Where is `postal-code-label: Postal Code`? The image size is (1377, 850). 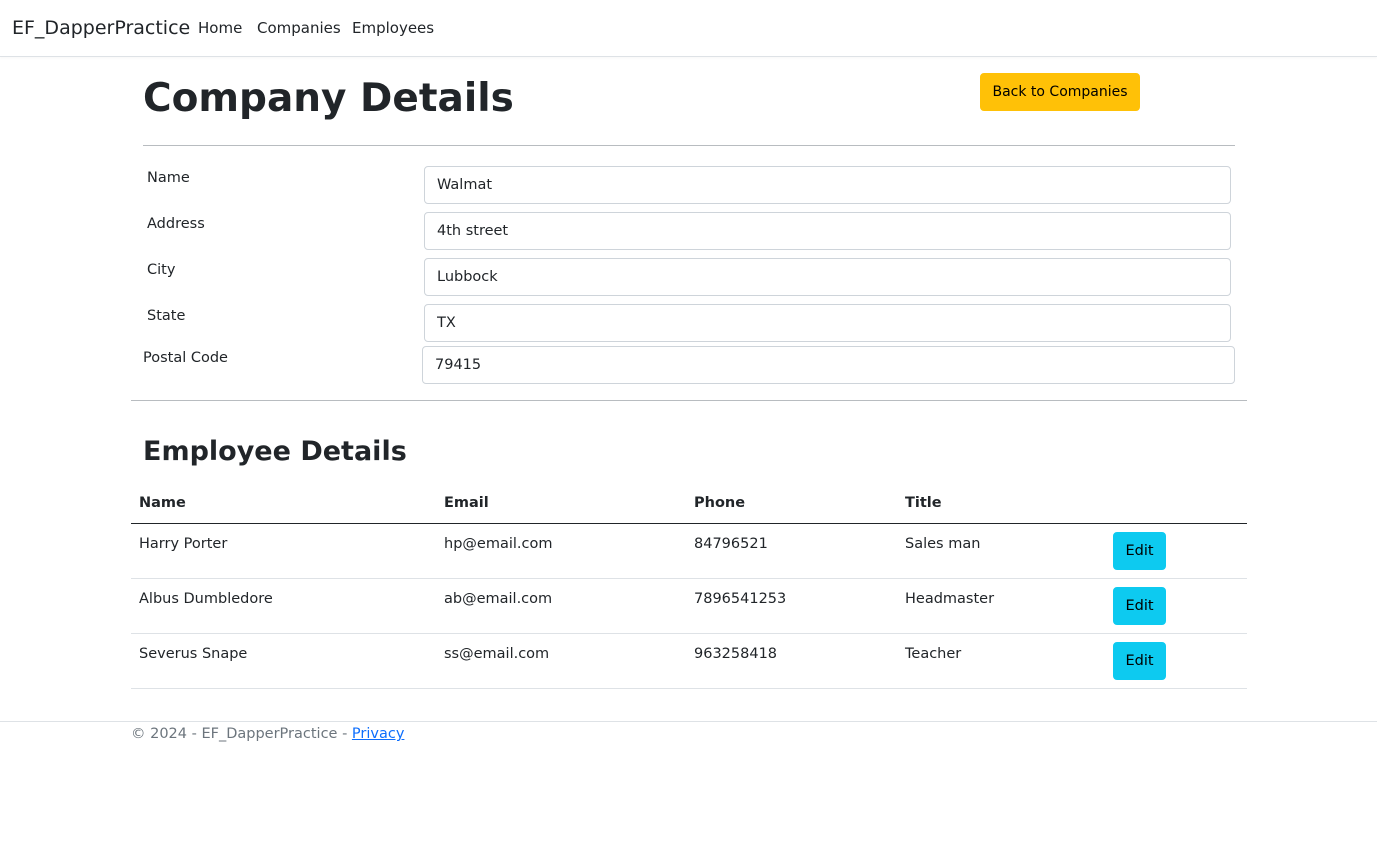
postal-code-label: Postal Code is located at coordinates (185, 358).